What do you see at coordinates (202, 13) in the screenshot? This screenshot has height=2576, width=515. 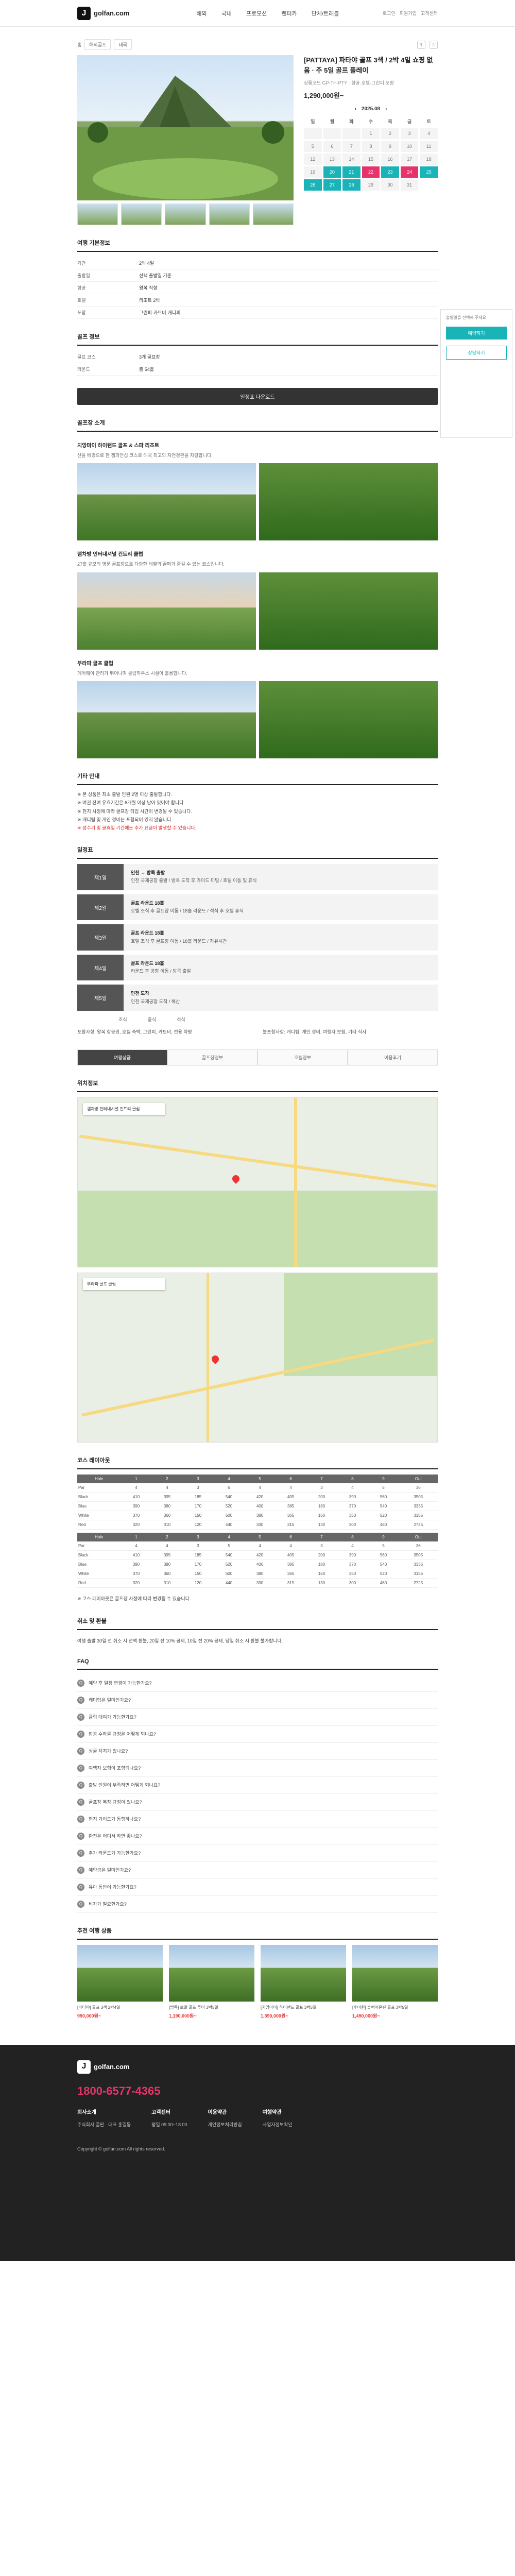 I see `nav-item: 해외` at bounding box center [202, 13].